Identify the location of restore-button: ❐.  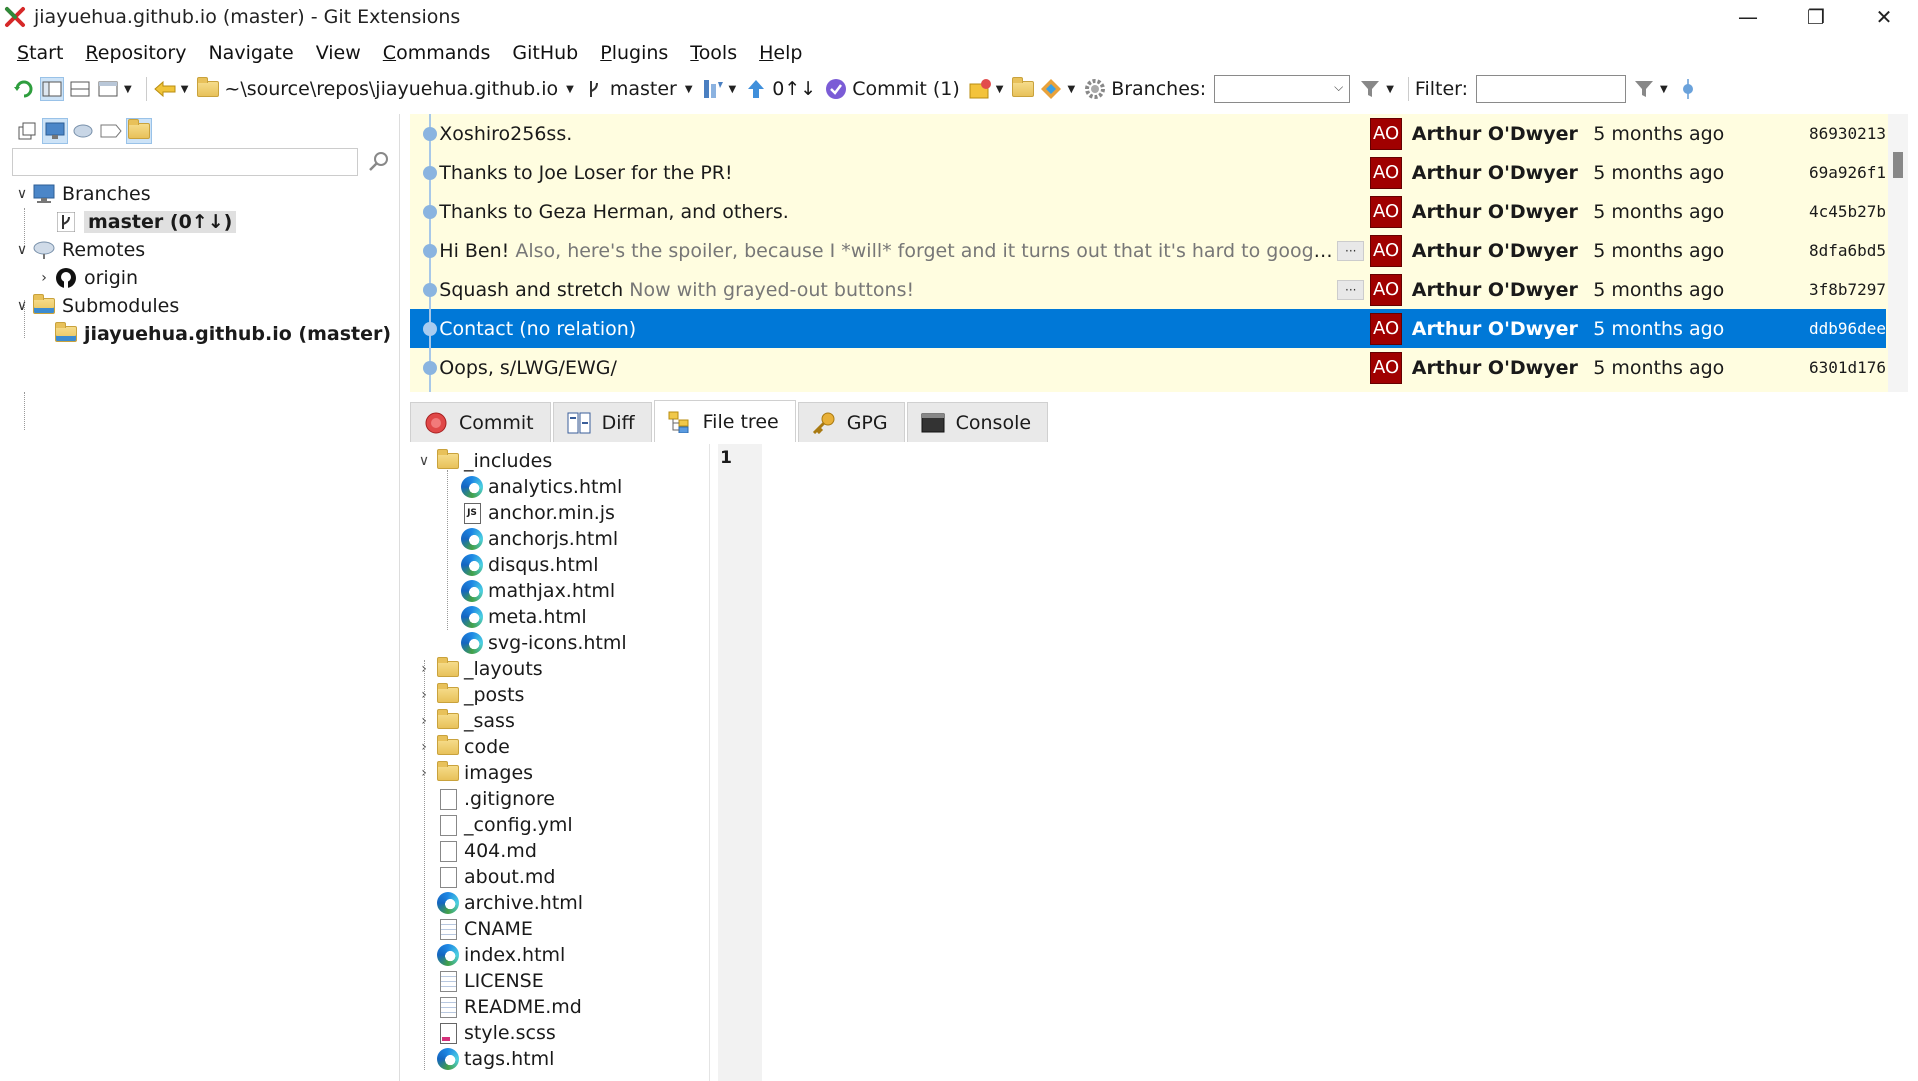
(1816, 17).